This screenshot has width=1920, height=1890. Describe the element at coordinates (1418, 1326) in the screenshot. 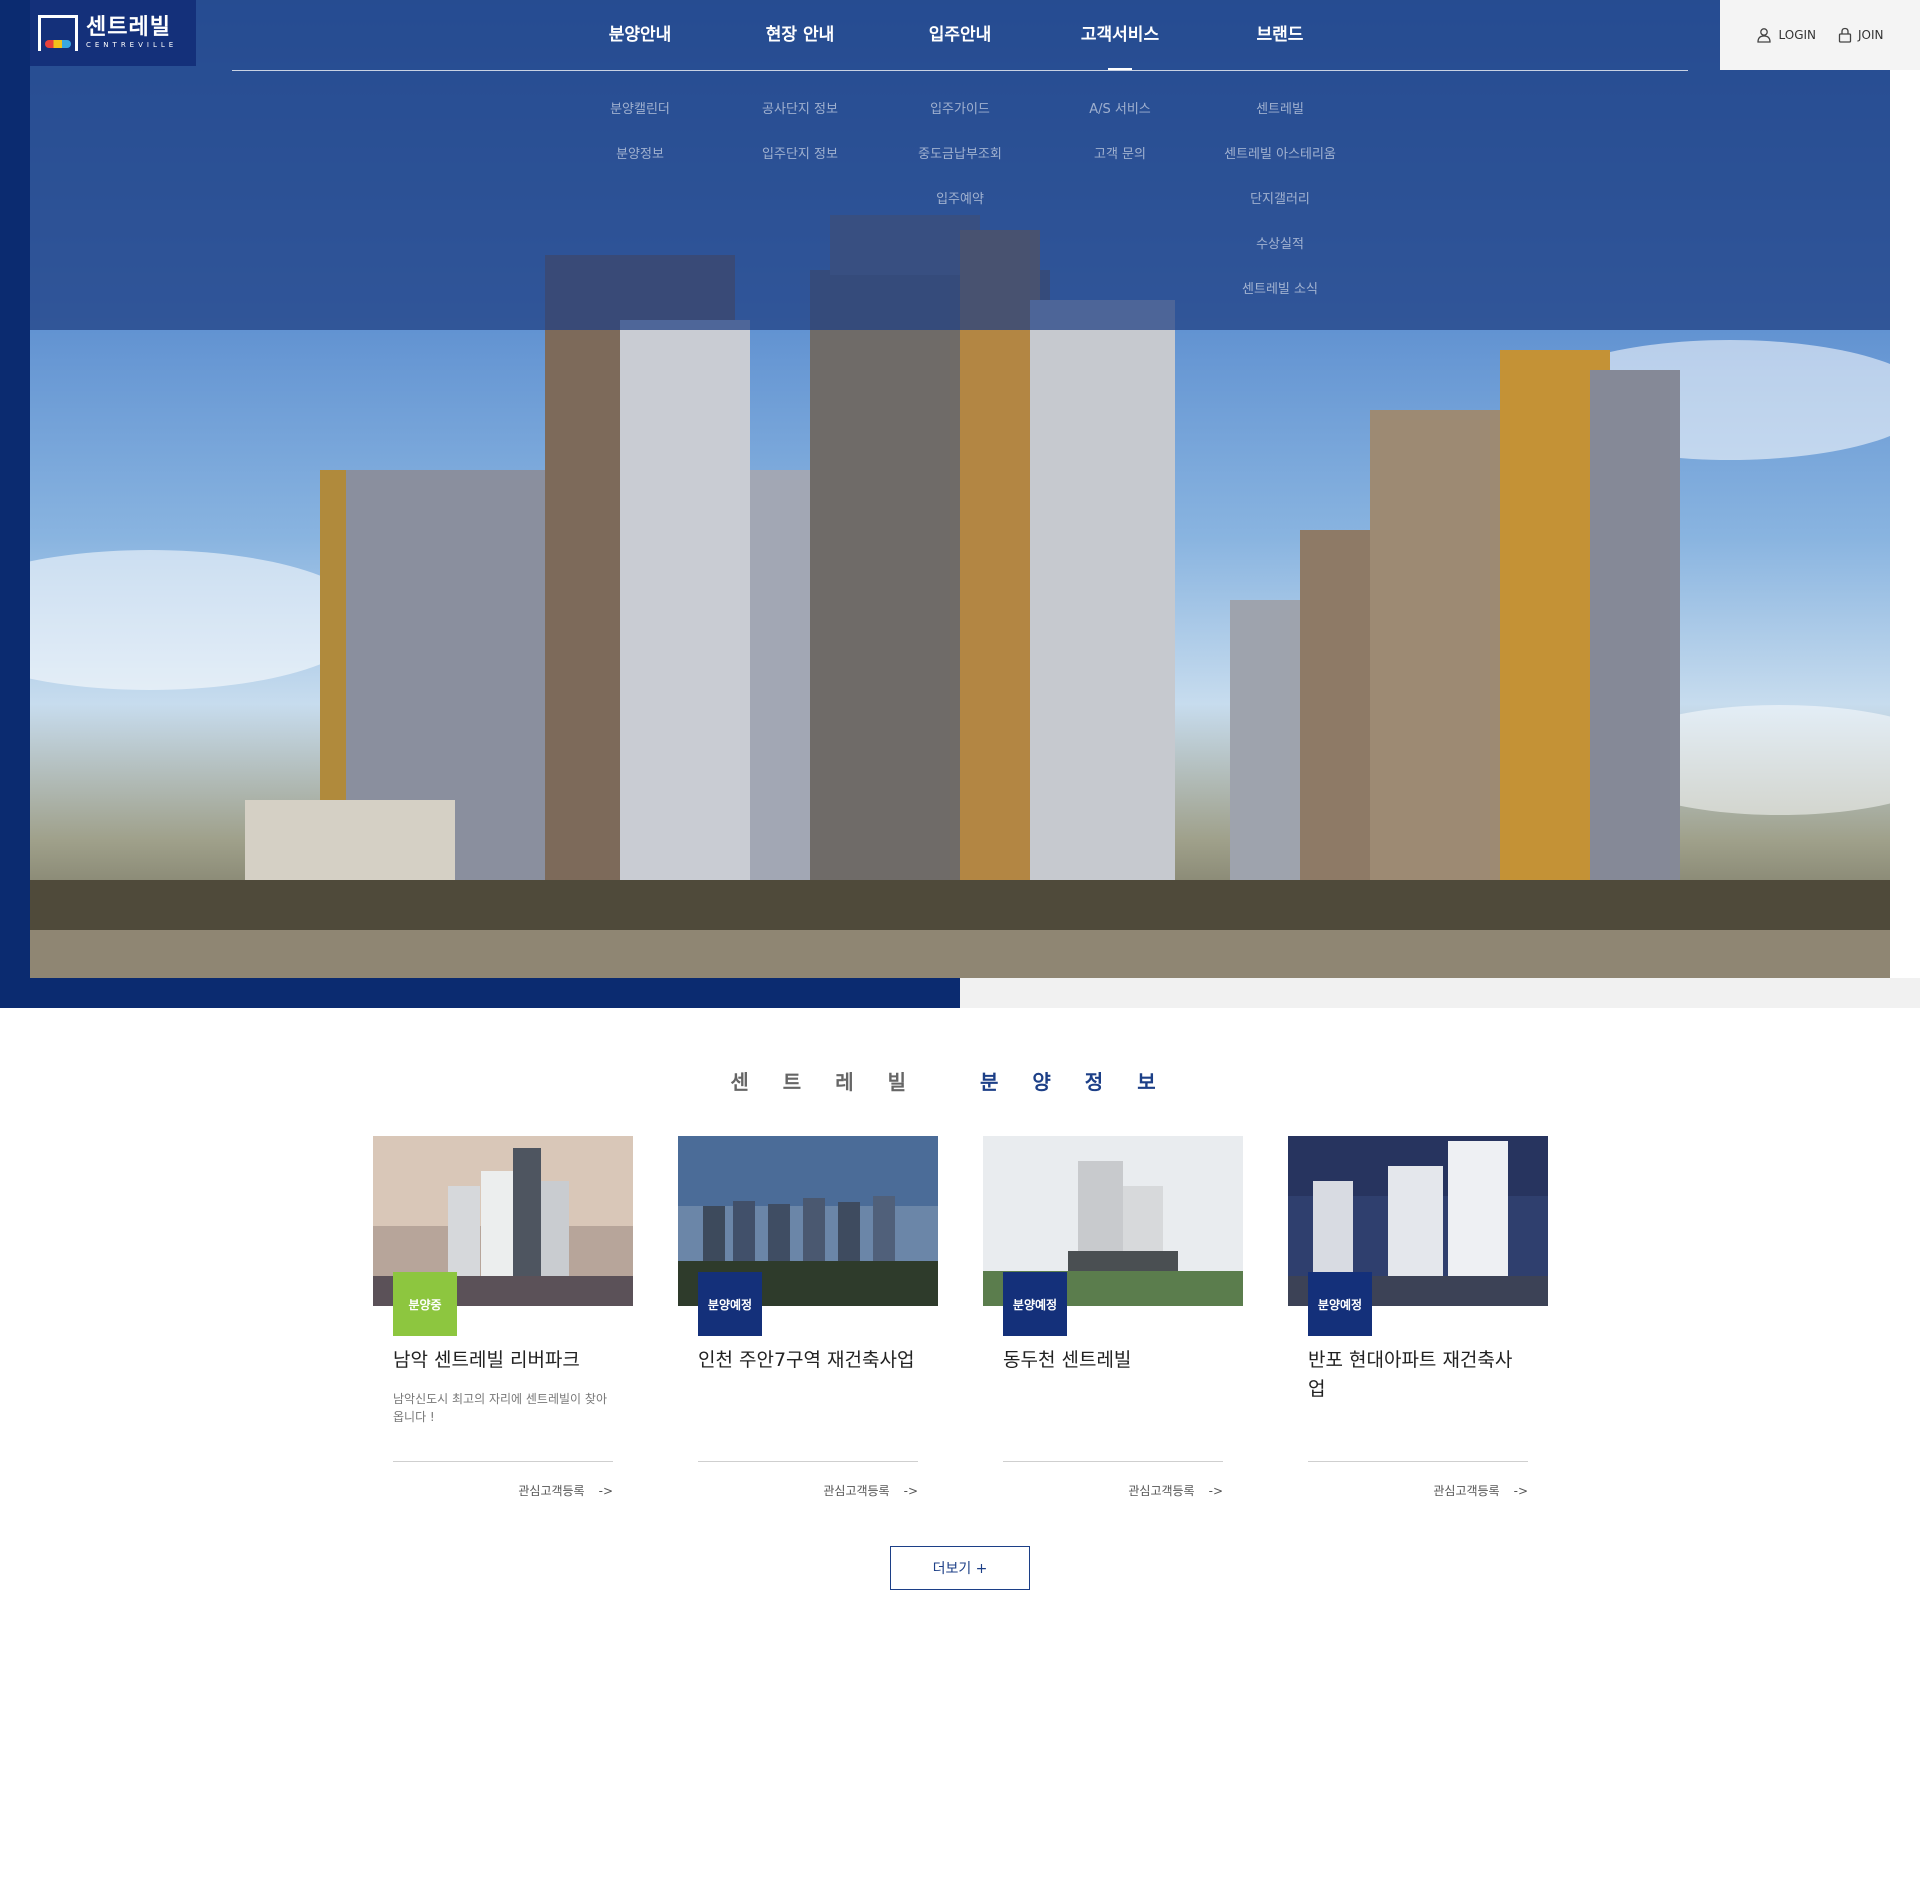

I see `sale-card: 분양예정 반포 현대아파트 재건축사업 관심고객등록 ->` at that location.